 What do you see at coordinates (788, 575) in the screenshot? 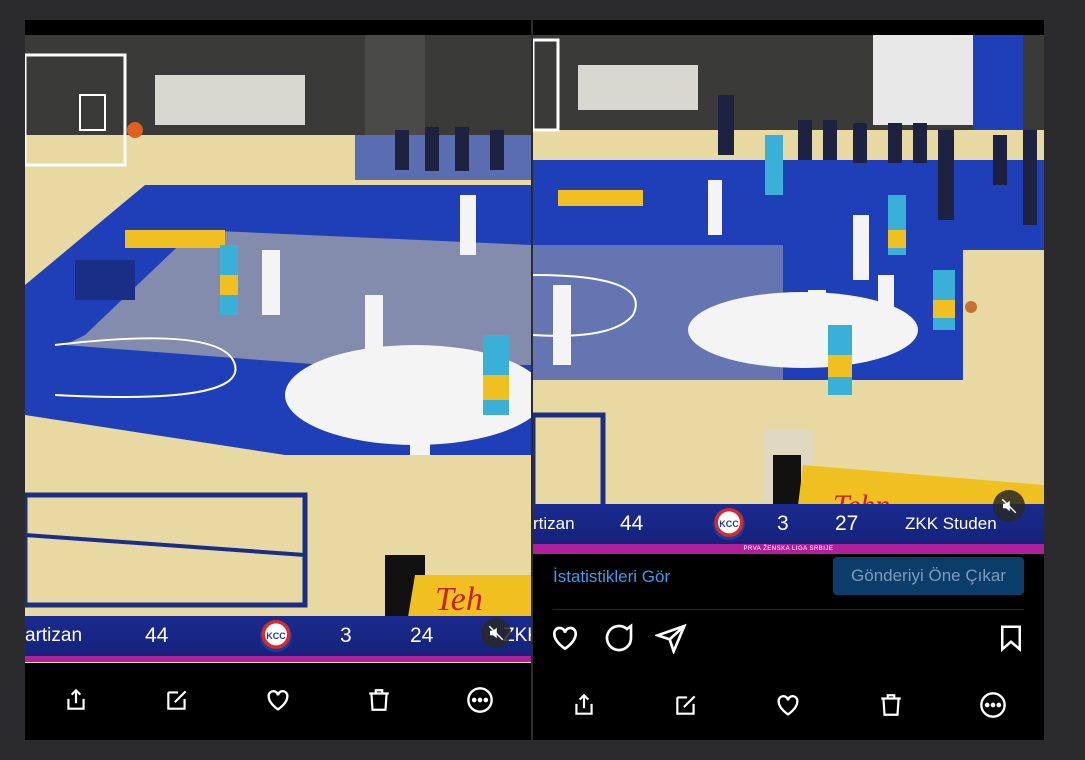
I see `post-actions: İstatistikleri Gör Gönderiyi Öne Çıkar` at bounding box center [788, 575].